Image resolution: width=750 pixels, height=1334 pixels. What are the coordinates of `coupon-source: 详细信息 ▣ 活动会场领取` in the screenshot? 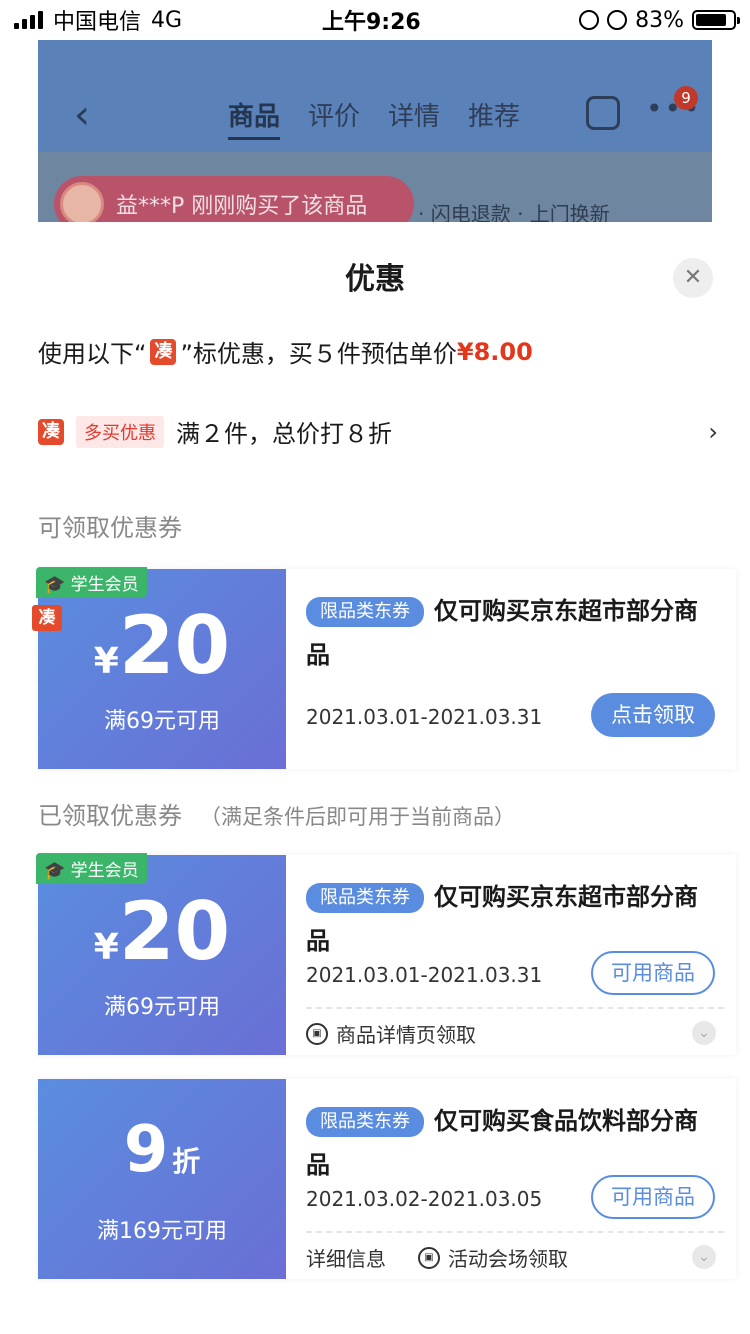 It's located at (437, 1257).